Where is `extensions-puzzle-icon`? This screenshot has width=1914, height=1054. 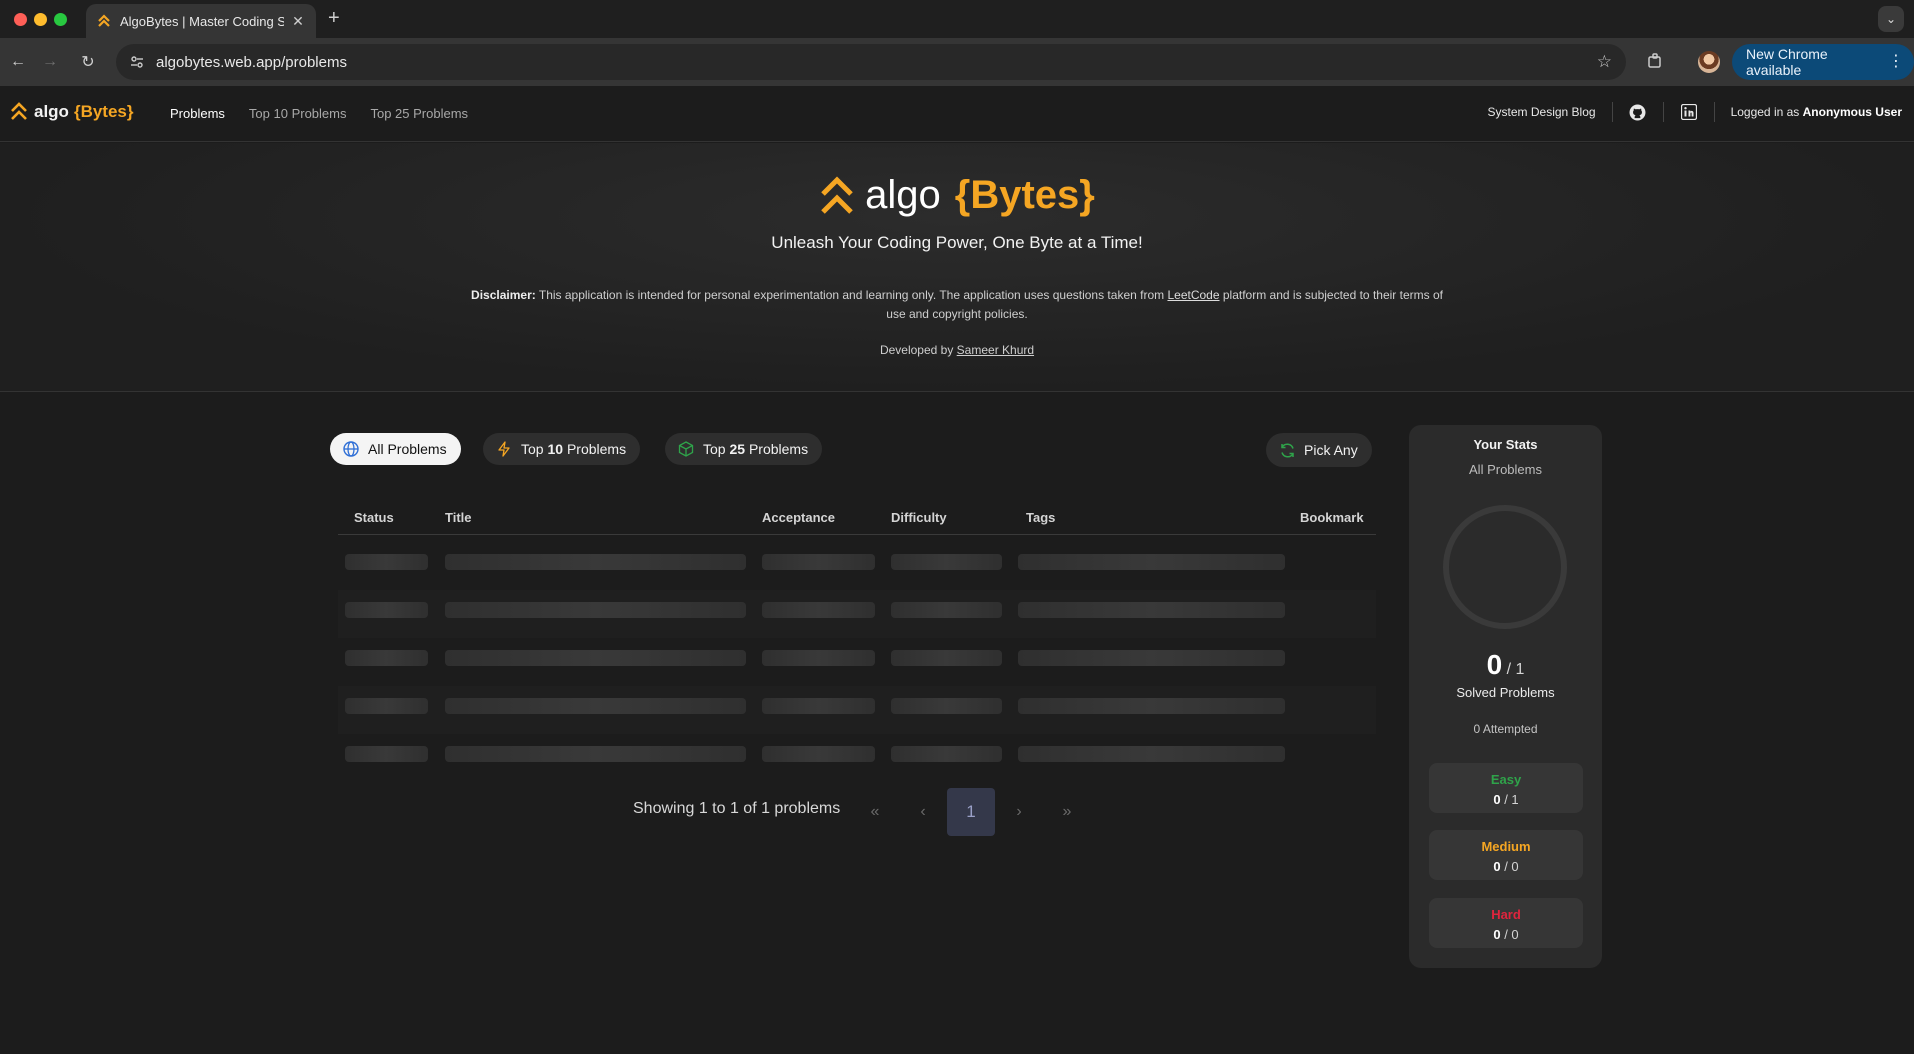 extensions-puzzle-icon is located at coordinates (1655, 61).